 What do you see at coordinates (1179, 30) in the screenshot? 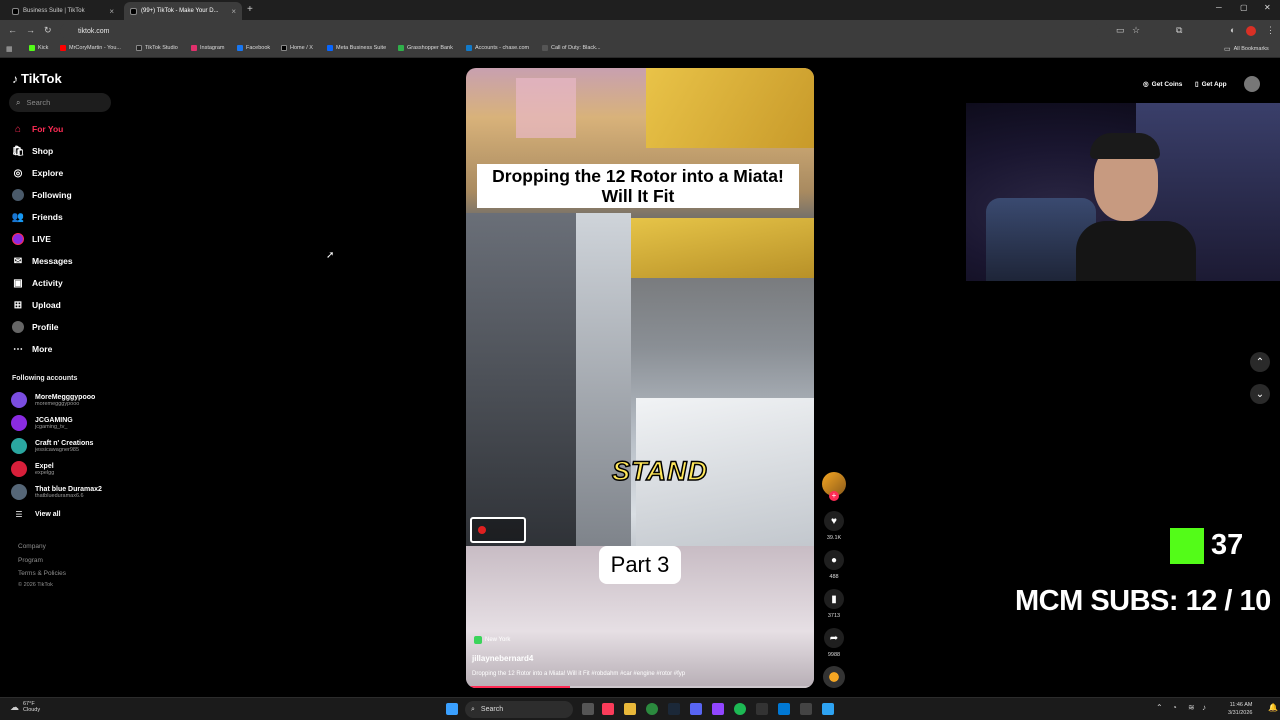
I see `extensions-icon: ⧉` at bounding box center [1179, 30].